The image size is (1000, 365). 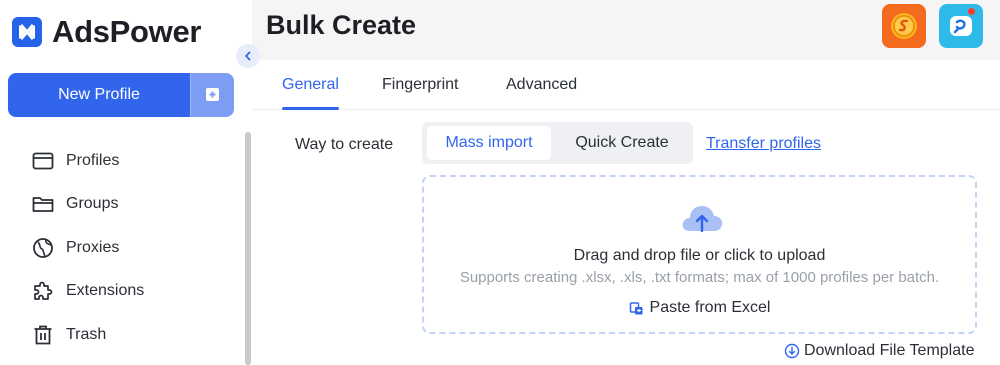 I want to click on sidebar-item-label: Trash, so click(x=86, y=334).